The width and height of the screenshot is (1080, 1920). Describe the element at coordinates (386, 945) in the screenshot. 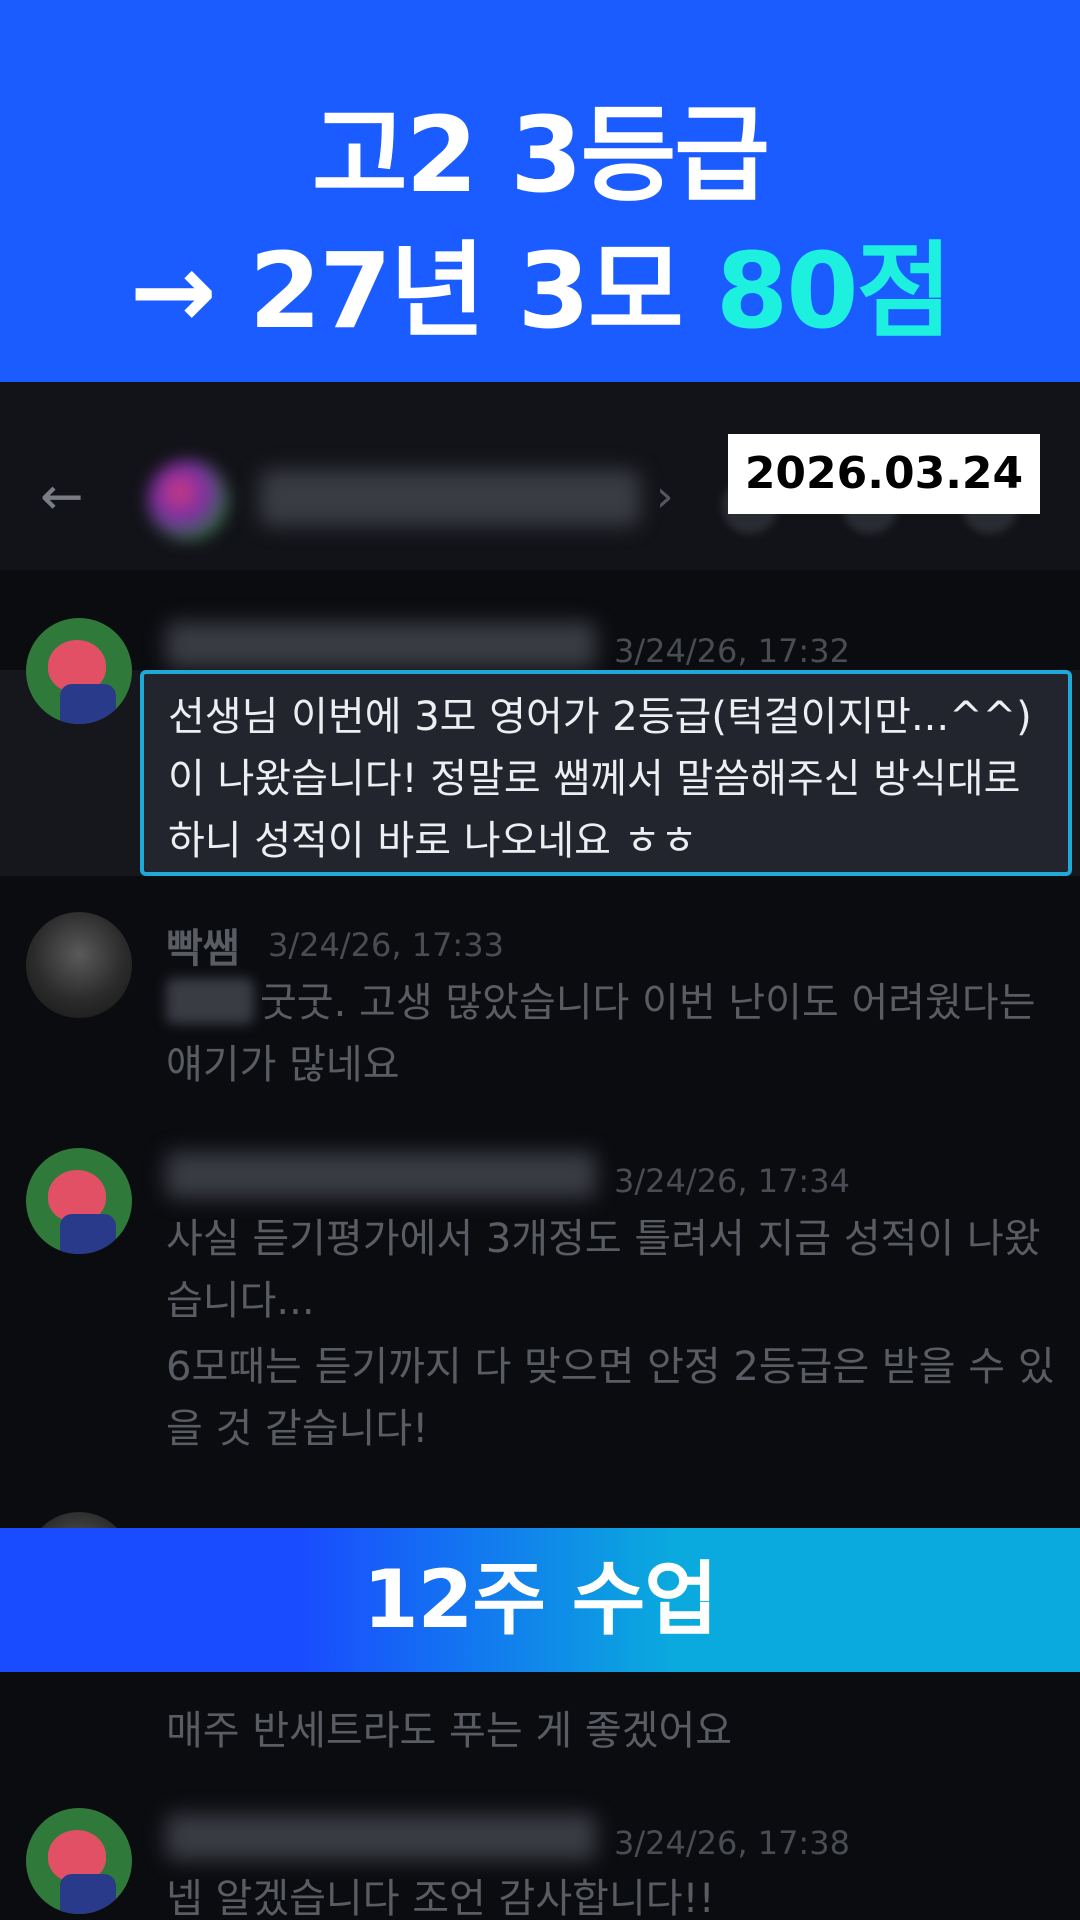

I see `message-time: 3/24/26, 17:33` at that location.